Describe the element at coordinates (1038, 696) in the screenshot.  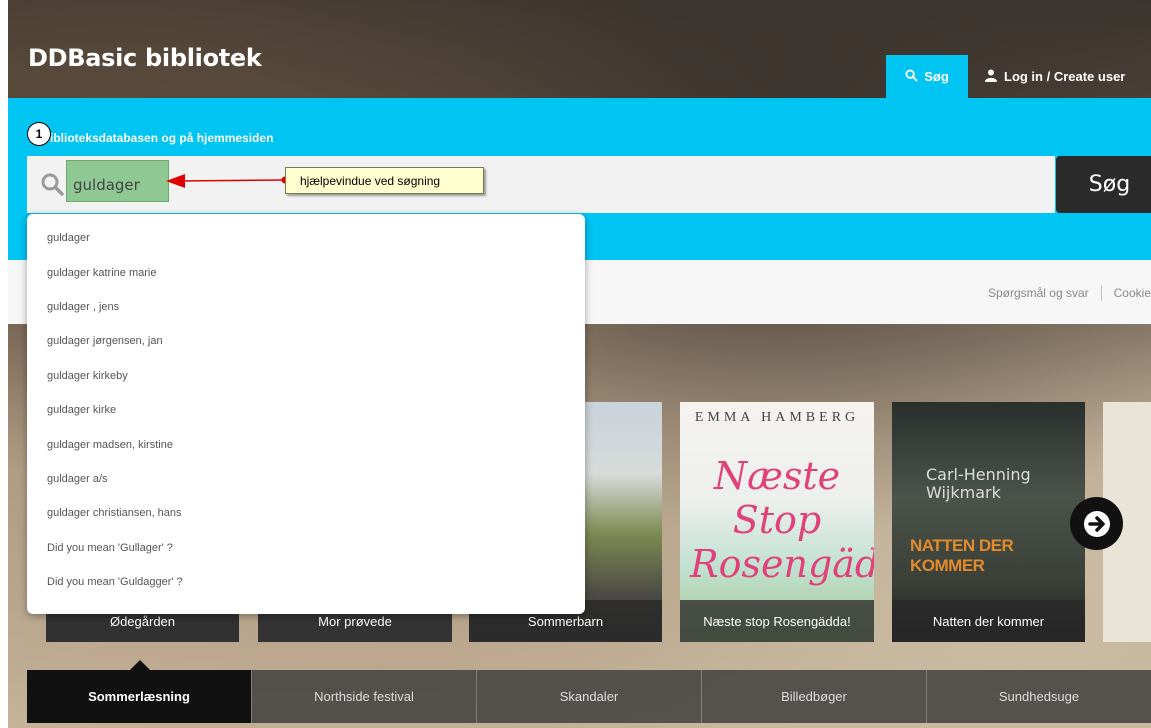
I see `category-tab: Sundhedsuge` at that location.